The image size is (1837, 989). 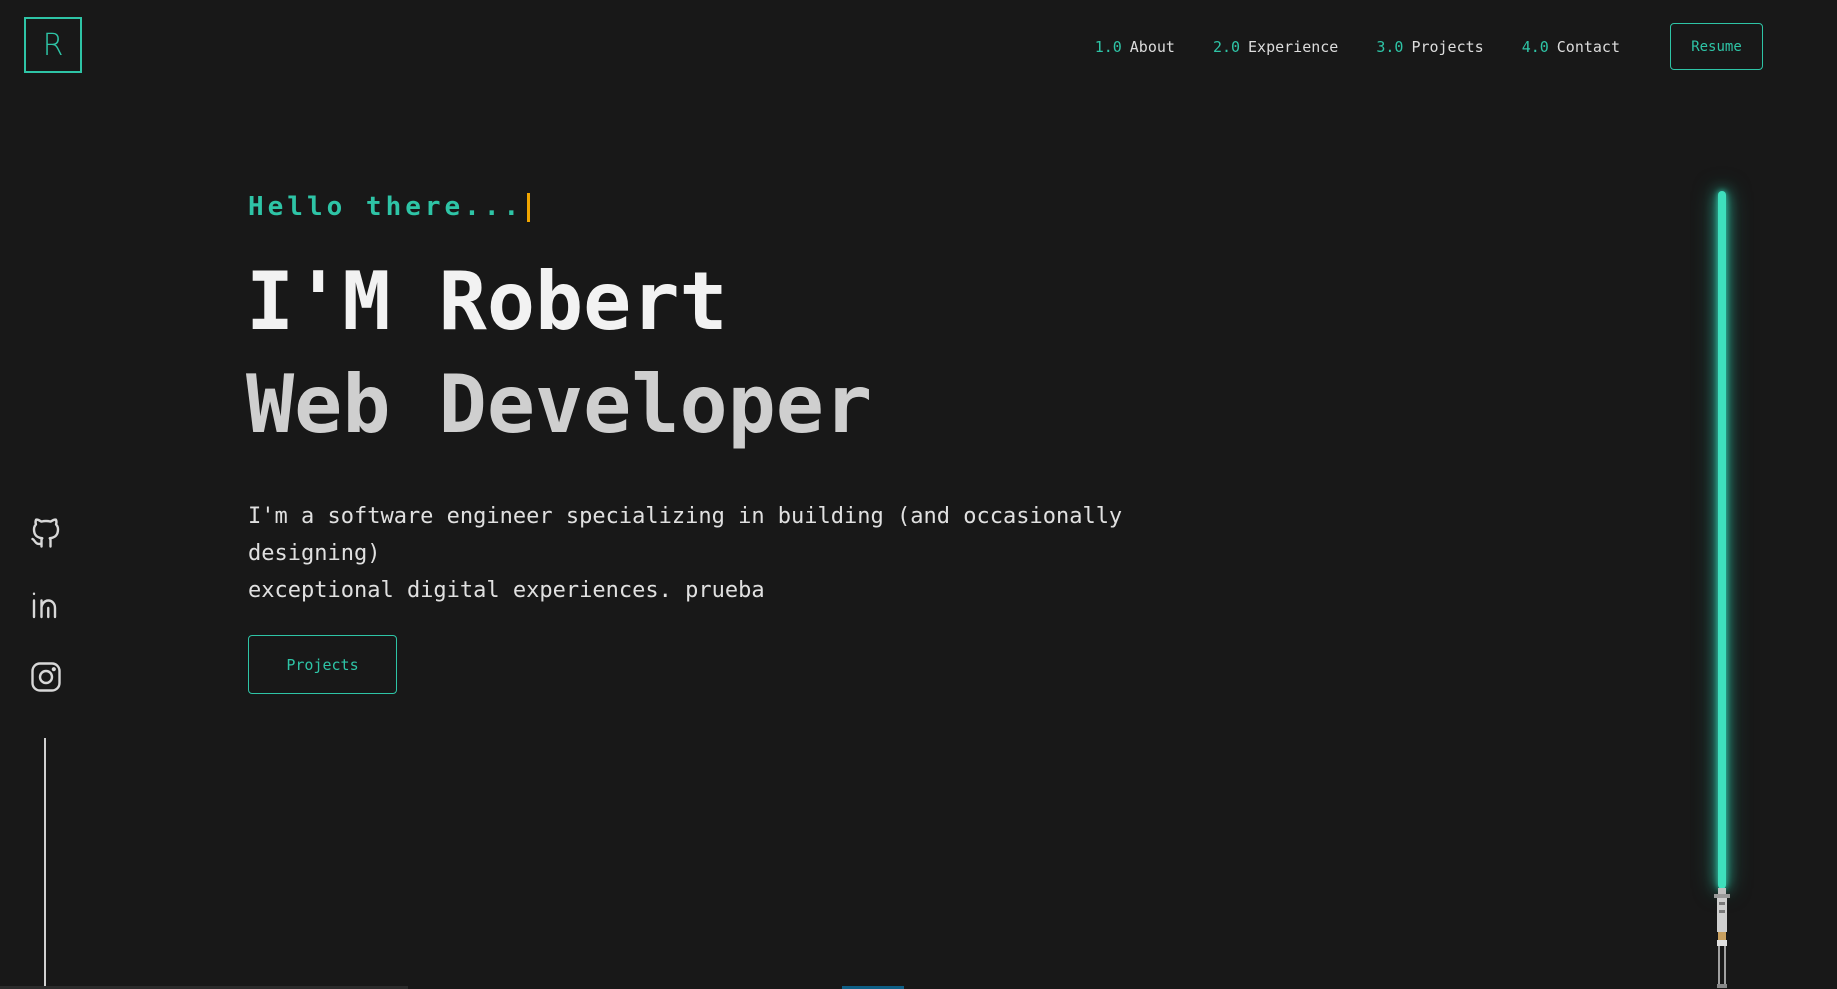 What do you see at coordinates (1226, 46) in the screenshot?
I see `nav-item-number: 2.0` at bounding box center [1226, 46].